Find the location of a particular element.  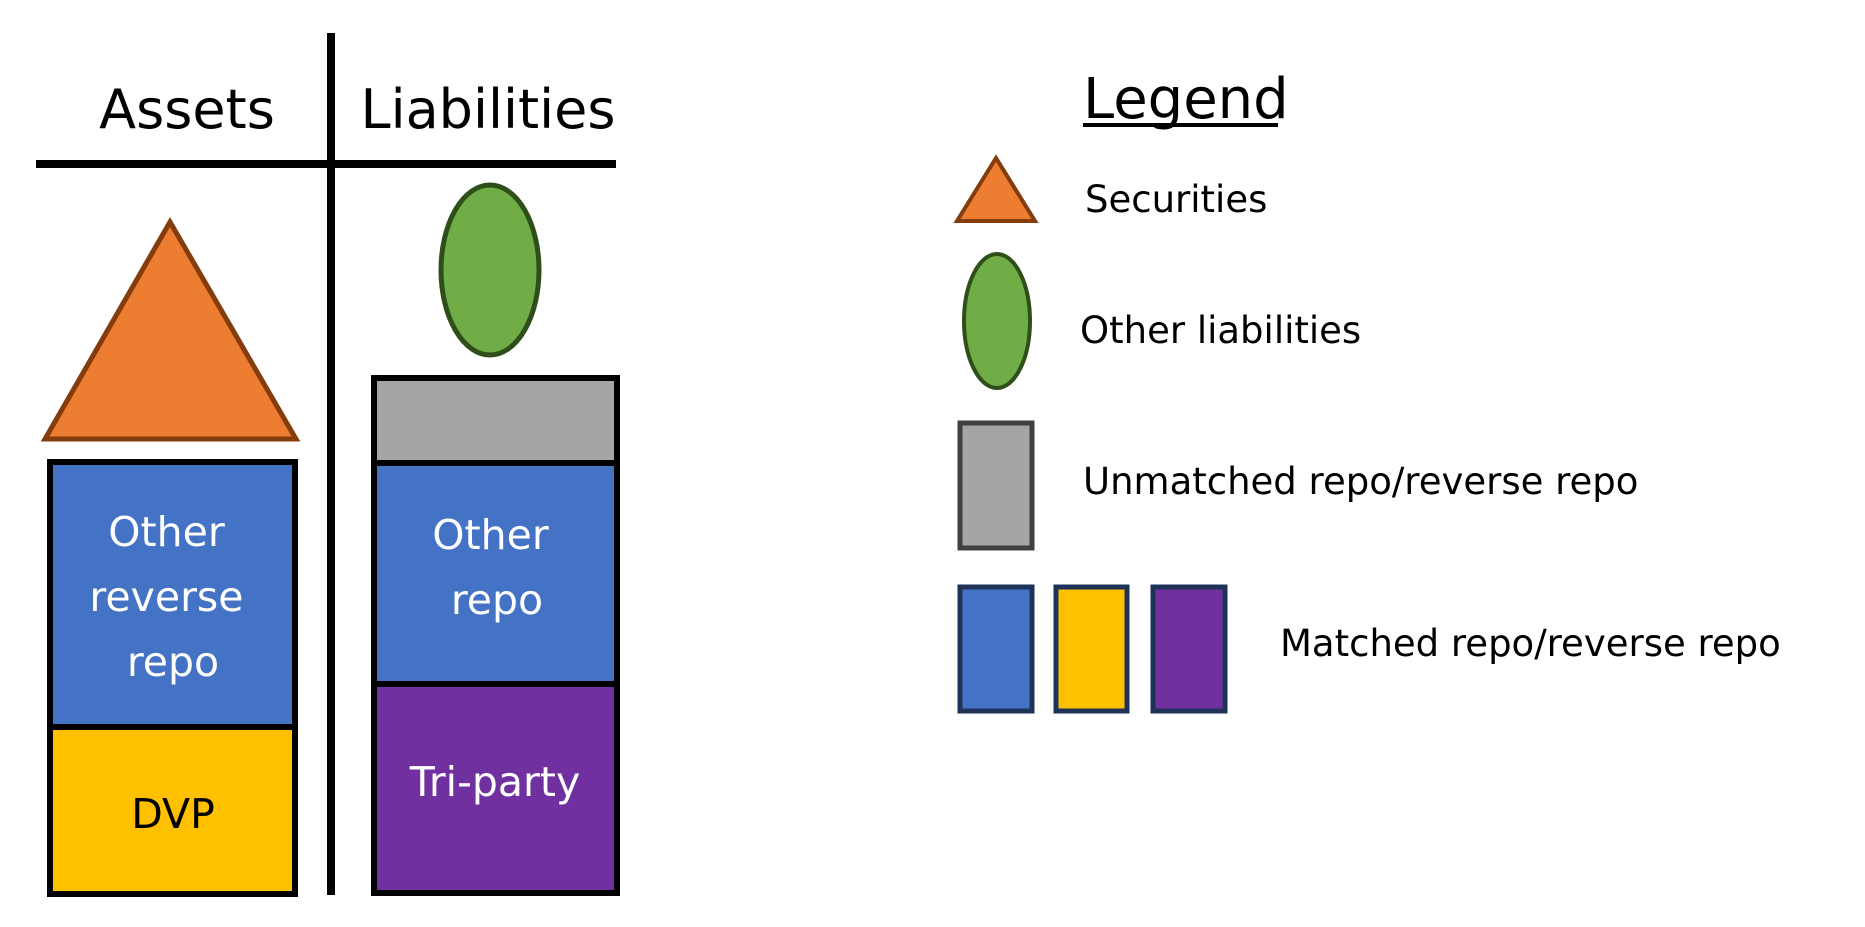

other-liabilities-ellipse is located at coordinates (490, 270).